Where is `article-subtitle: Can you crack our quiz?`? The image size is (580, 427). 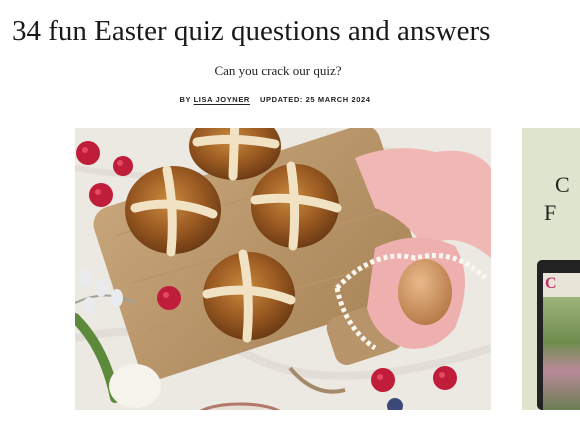
article-subtitle: Can you crack our quiz? is located at coordinates (278, 70).